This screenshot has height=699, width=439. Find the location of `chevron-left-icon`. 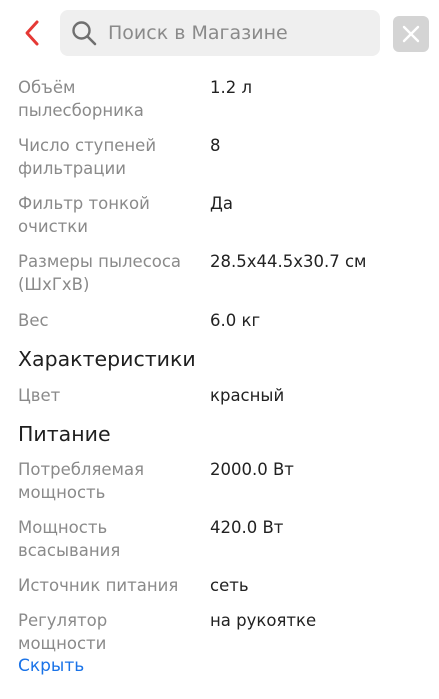

chevron-left-icon is located at coordinates (32, 33).